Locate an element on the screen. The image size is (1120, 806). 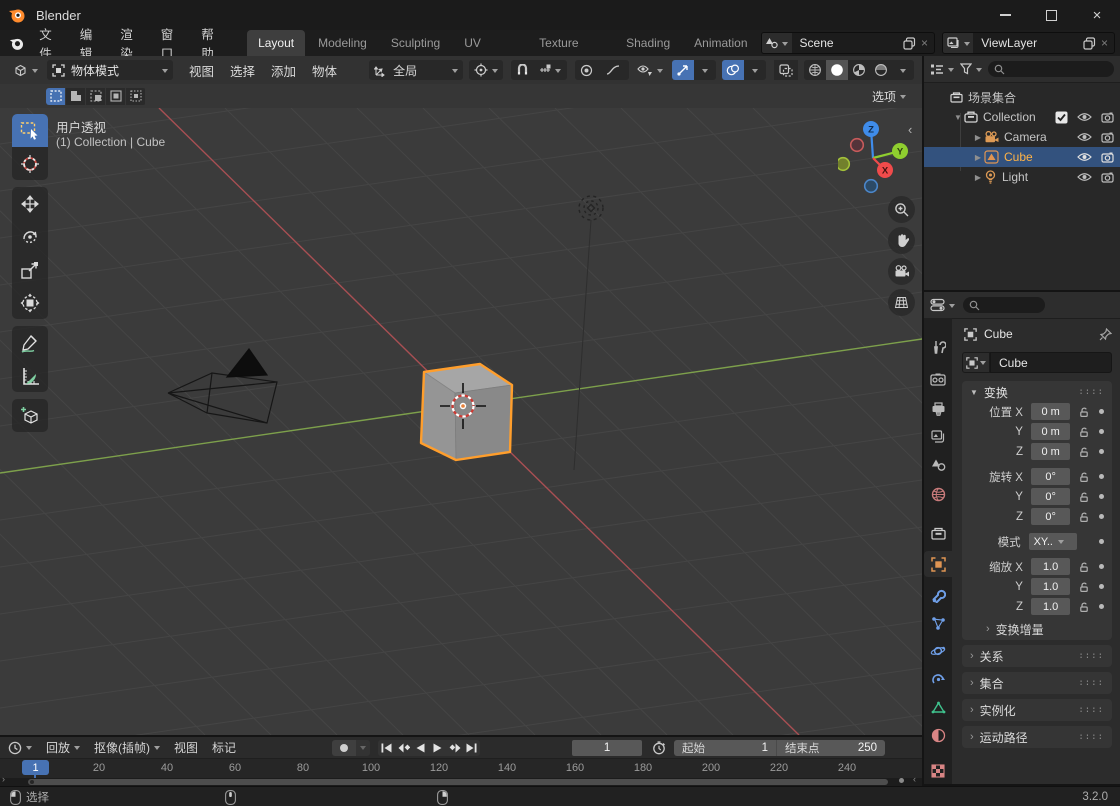
shading-solid-button is located at coordinates (837, 70).